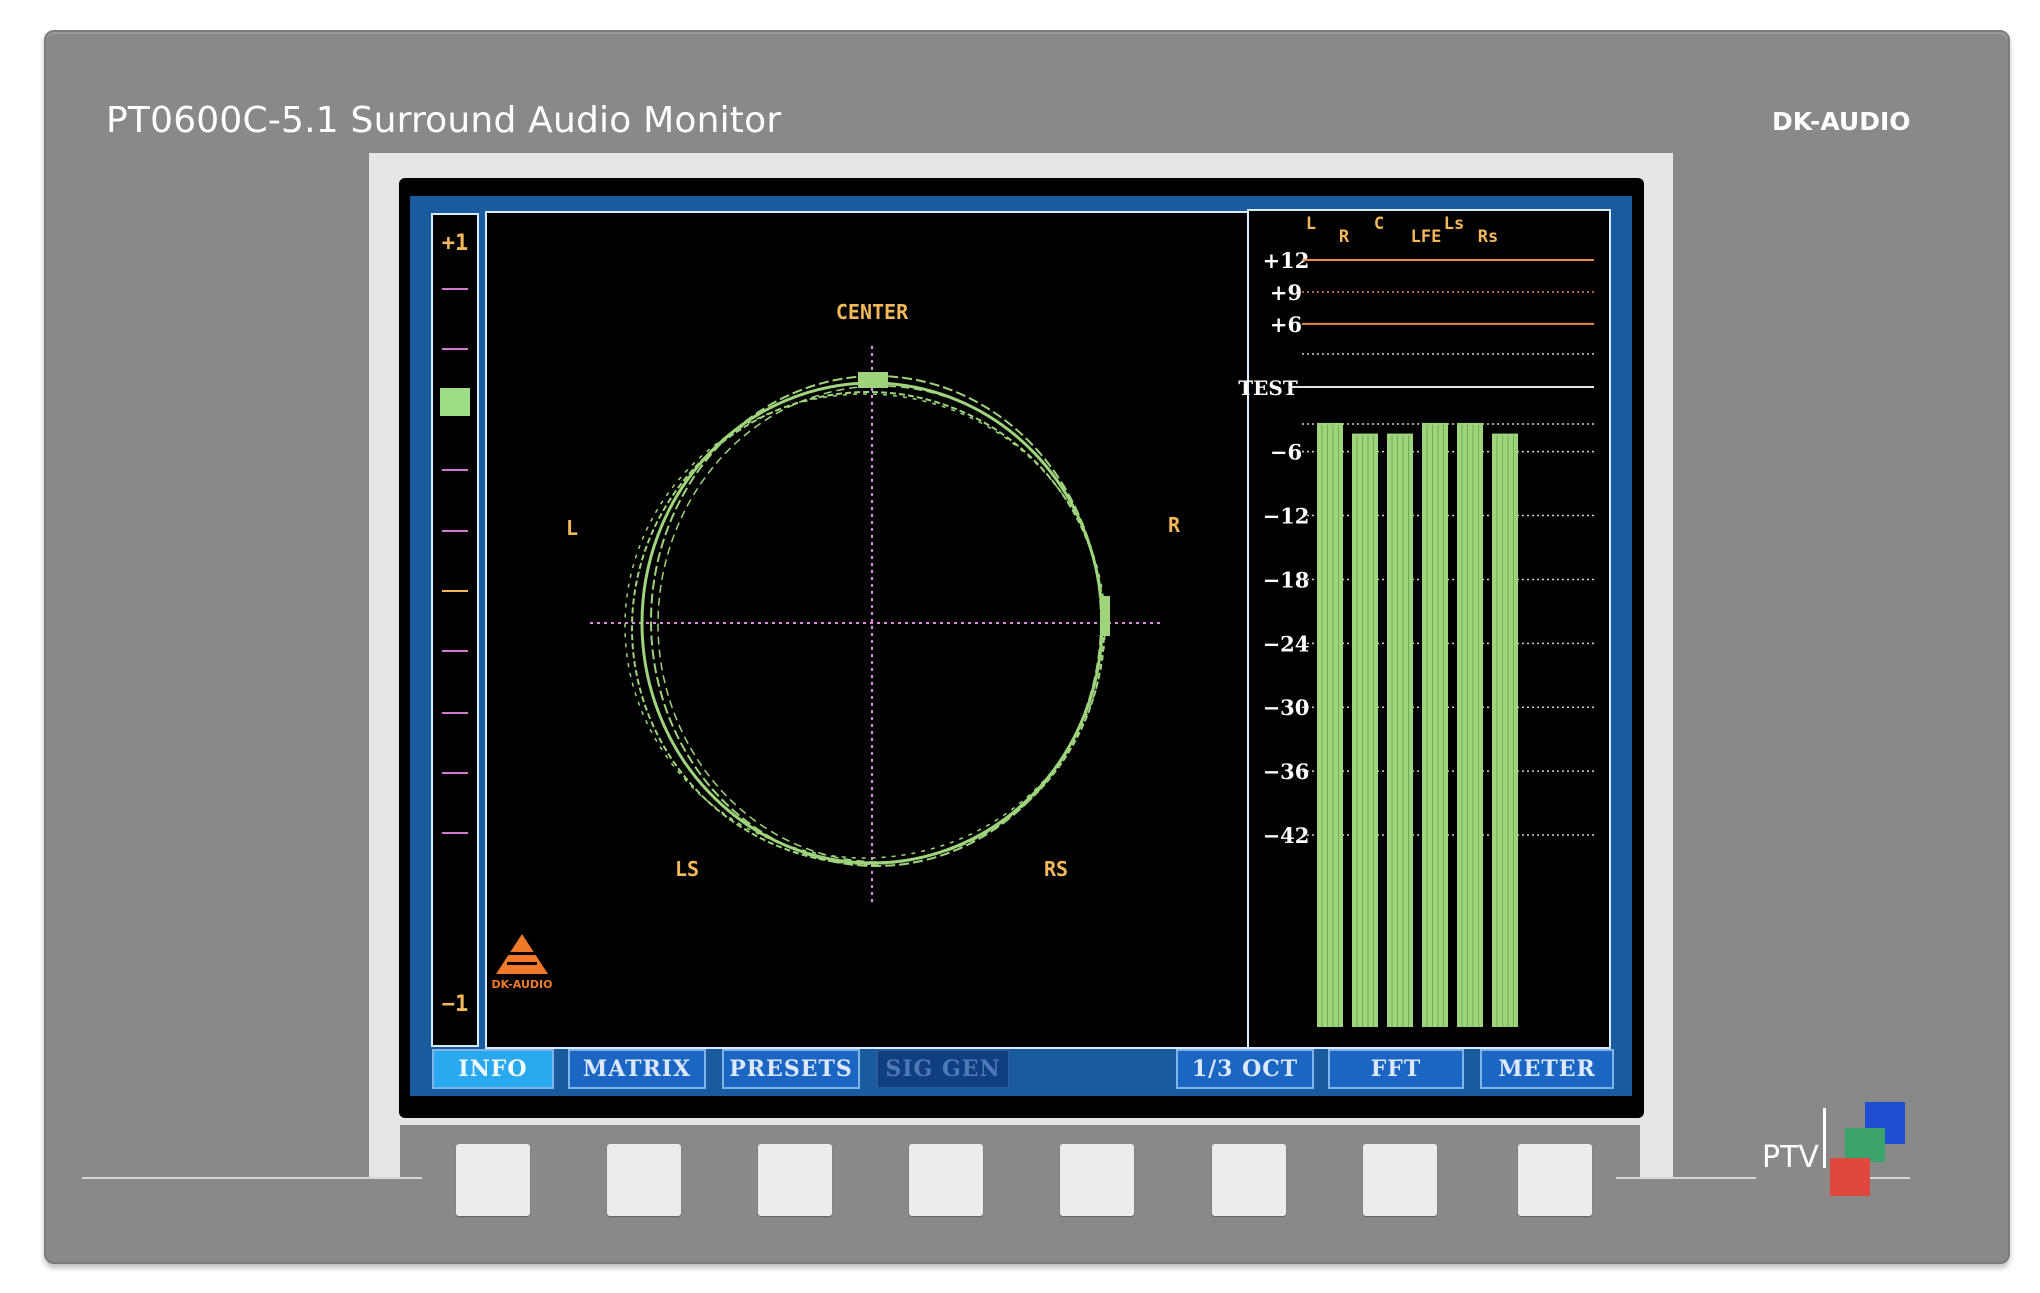  Describe the element at coordinates (522, 984) in the screenshot. I see `dk-audio-logo-text: DK-AUDIO` at that location.